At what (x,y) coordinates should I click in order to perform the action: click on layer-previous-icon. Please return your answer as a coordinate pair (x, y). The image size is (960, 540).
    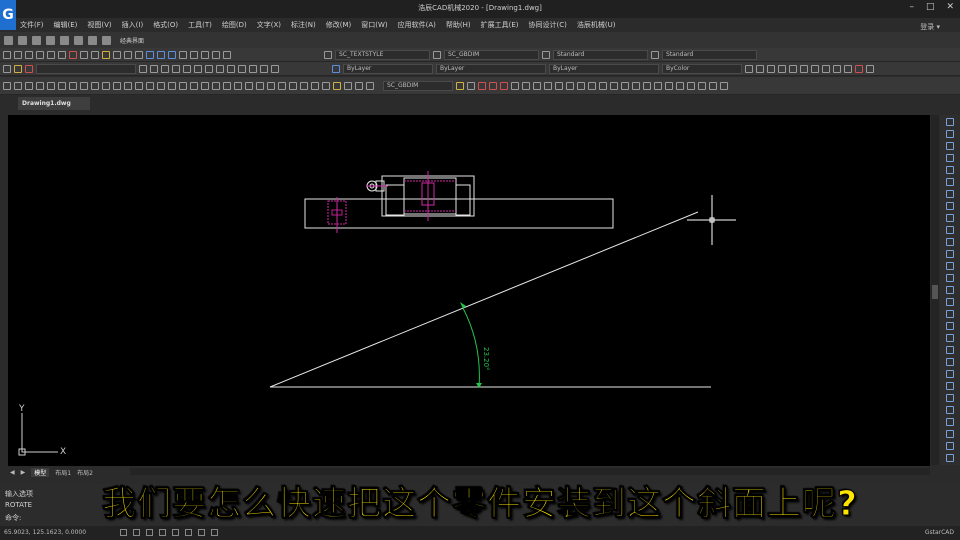
    Looking at the image, I should click on (154, 68).